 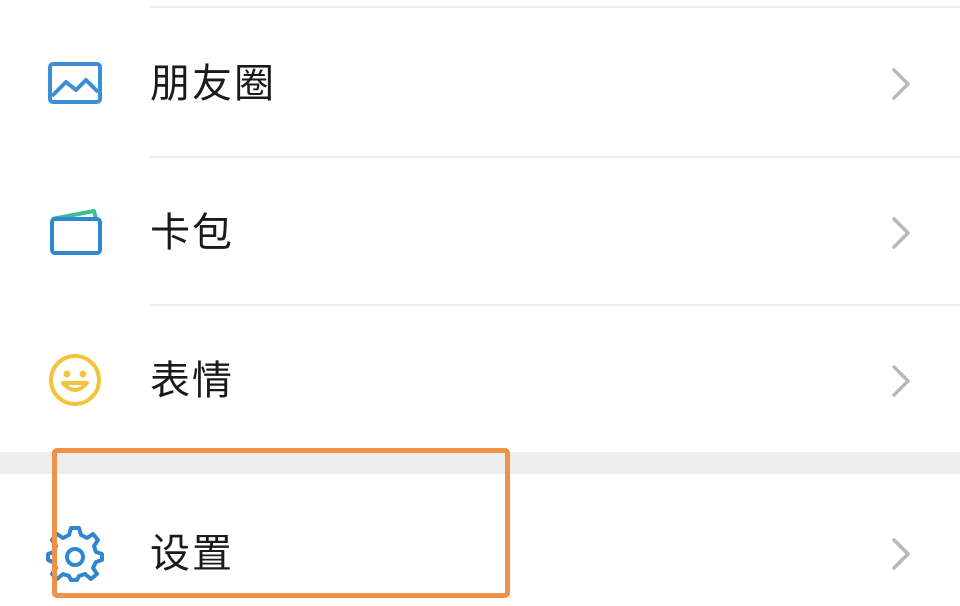 I want to click on section-separator, so click(x=480, y=463).